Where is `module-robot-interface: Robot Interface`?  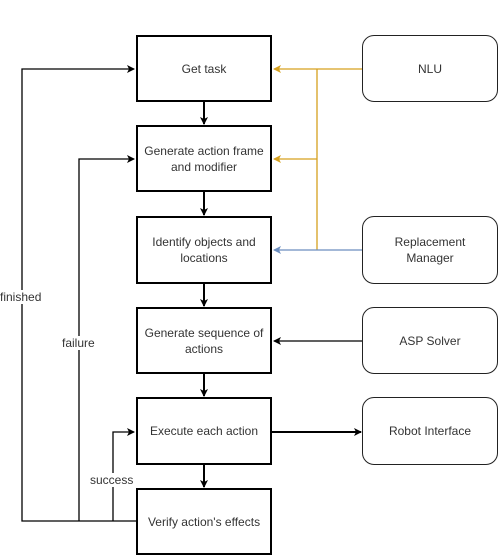 module-robot-interface: Robot Interface is located at coordinates (430, 431).